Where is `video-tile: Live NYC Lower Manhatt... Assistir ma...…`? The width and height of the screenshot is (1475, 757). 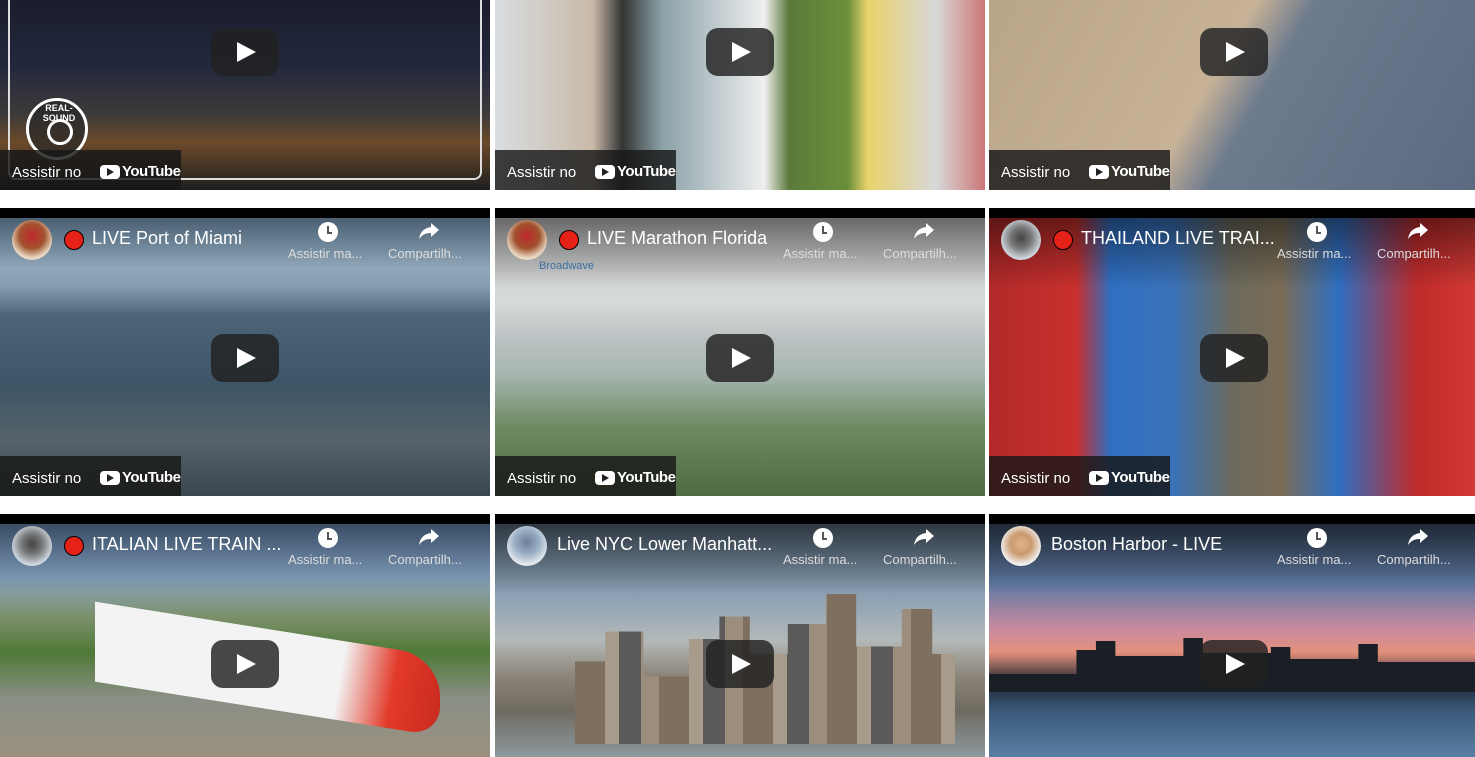 video-tile: Live NYC Lower Manhatt... Assistir ma...… is located at coordinates (740, 635).